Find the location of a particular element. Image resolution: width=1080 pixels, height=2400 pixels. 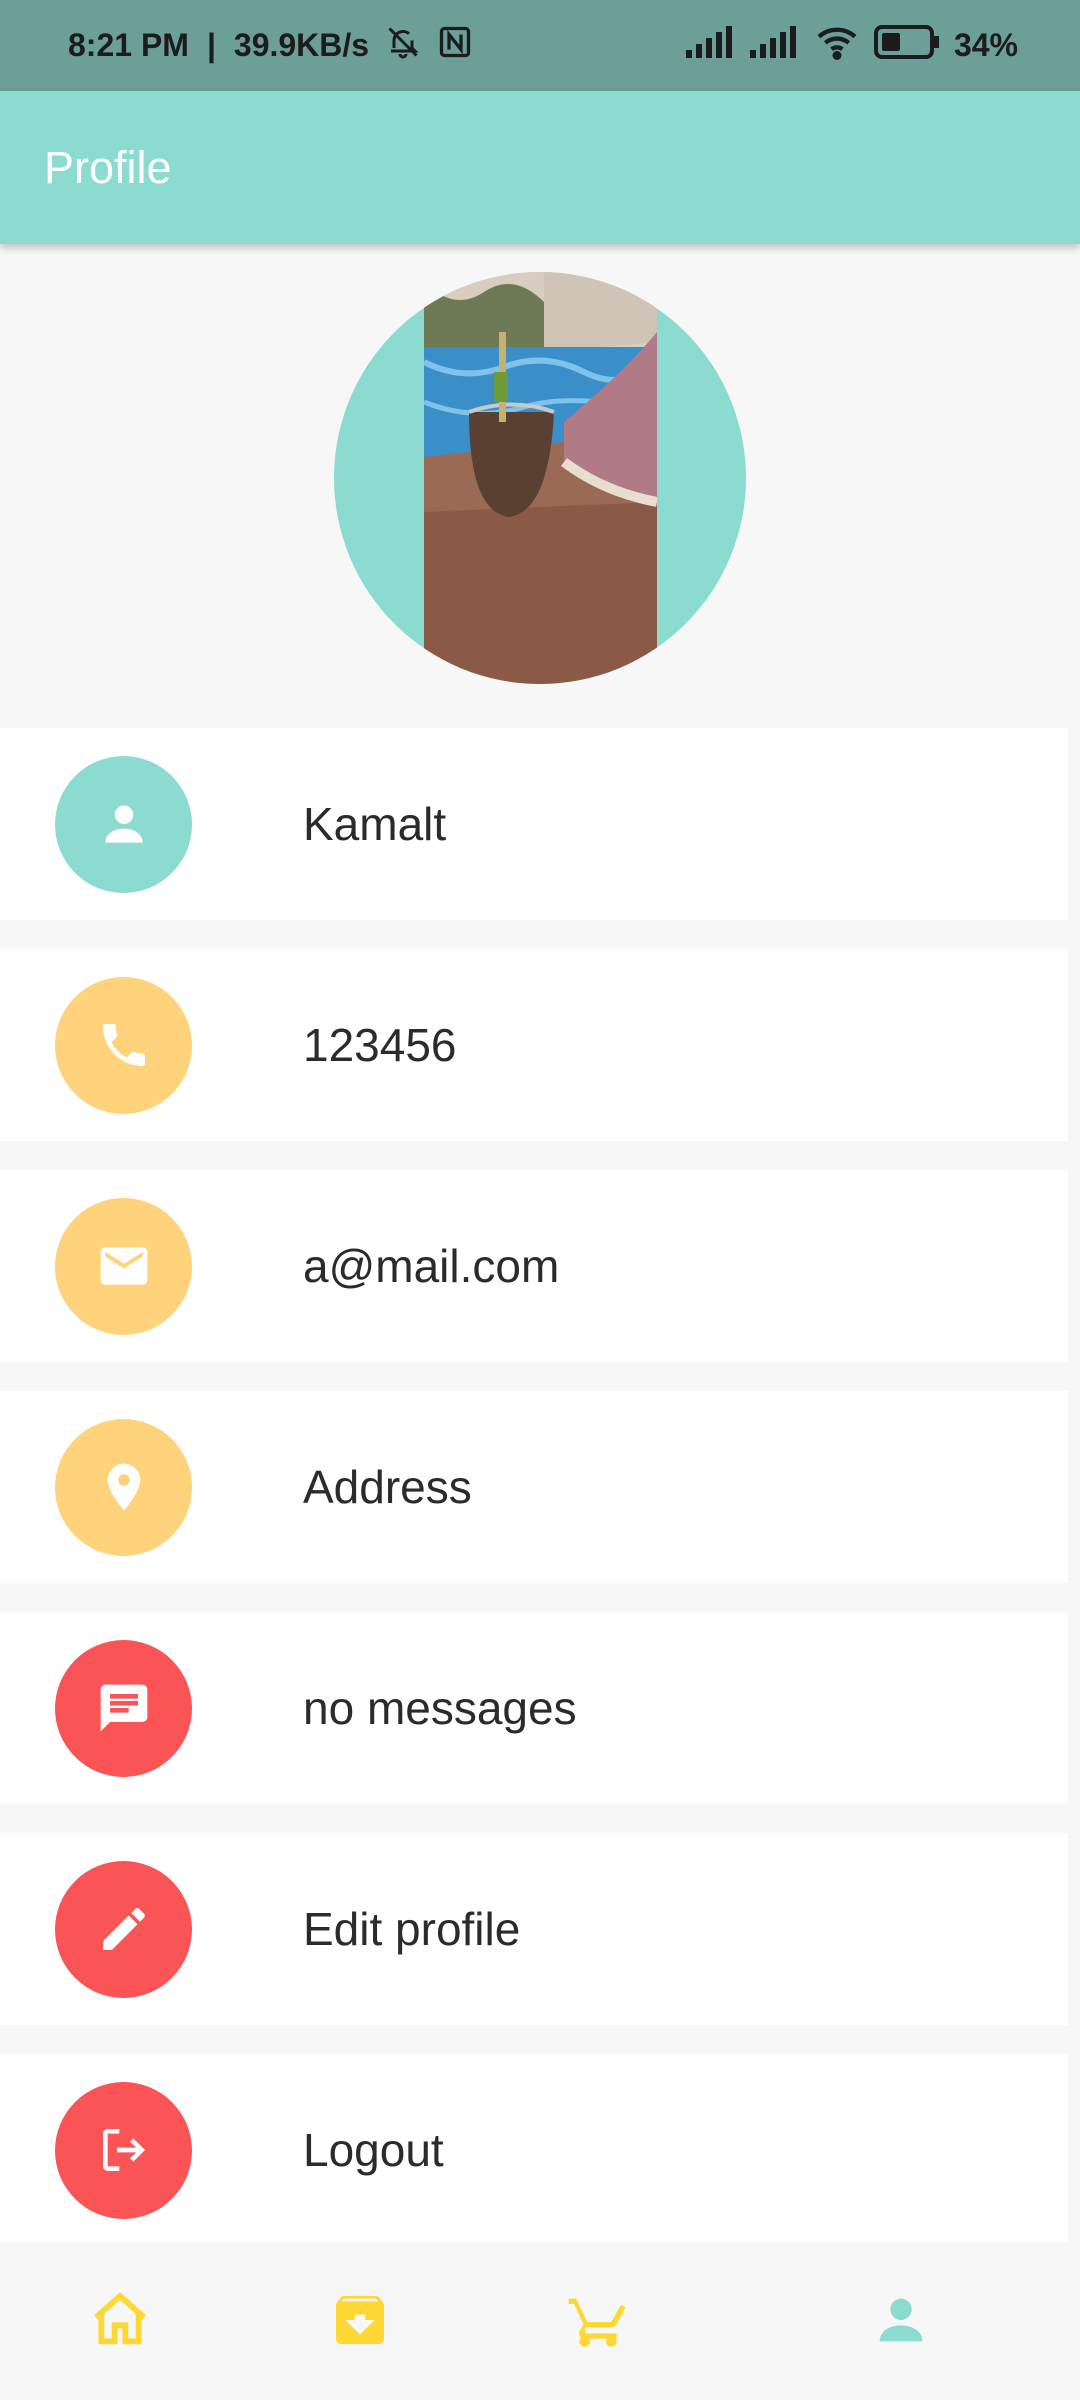

profile-item-messages: no messages is located at coordinates (534, 1708).